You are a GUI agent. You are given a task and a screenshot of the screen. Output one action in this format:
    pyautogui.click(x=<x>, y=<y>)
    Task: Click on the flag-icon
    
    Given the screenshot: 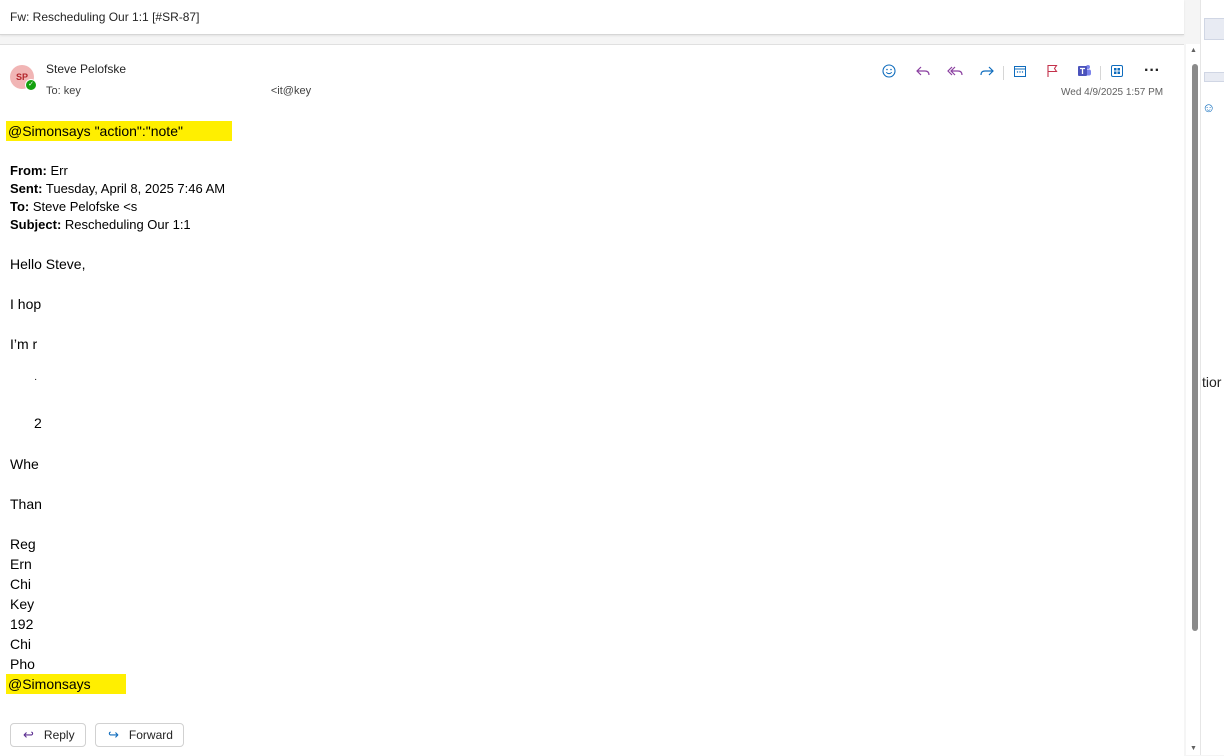 What is the action you would take?
    pyautogui.click(x=1052, y=73)
    